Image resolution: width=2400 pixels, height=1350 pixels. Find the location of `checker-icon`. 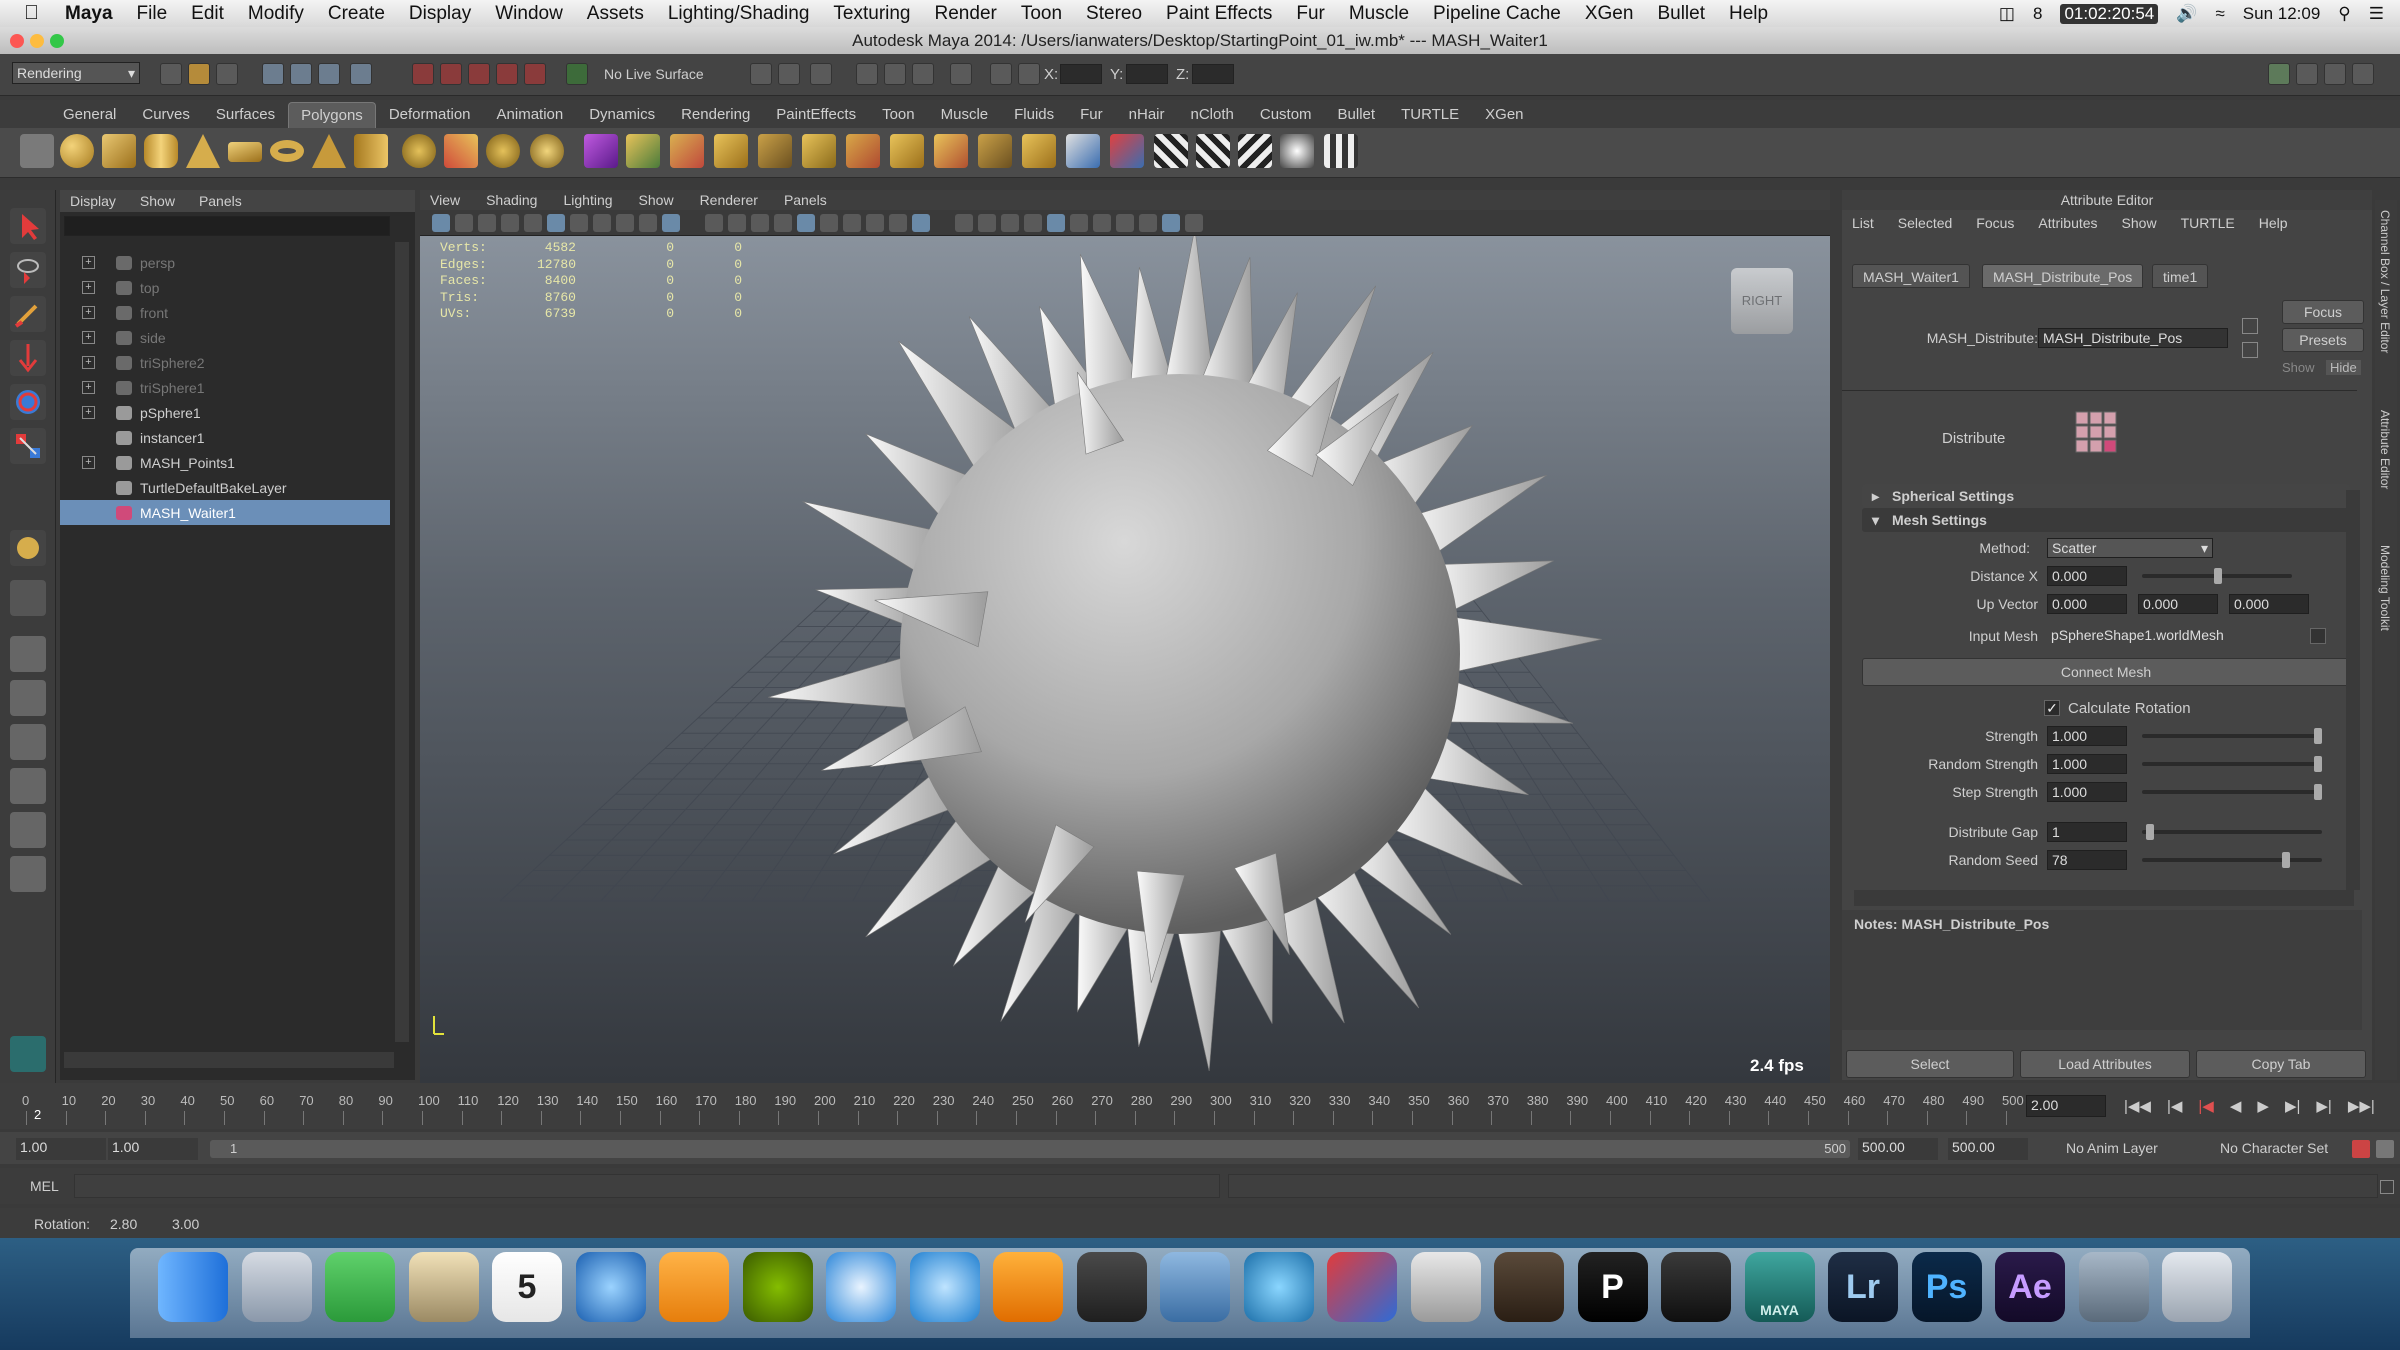

checker-icon is located at coordinates (1171, 151).